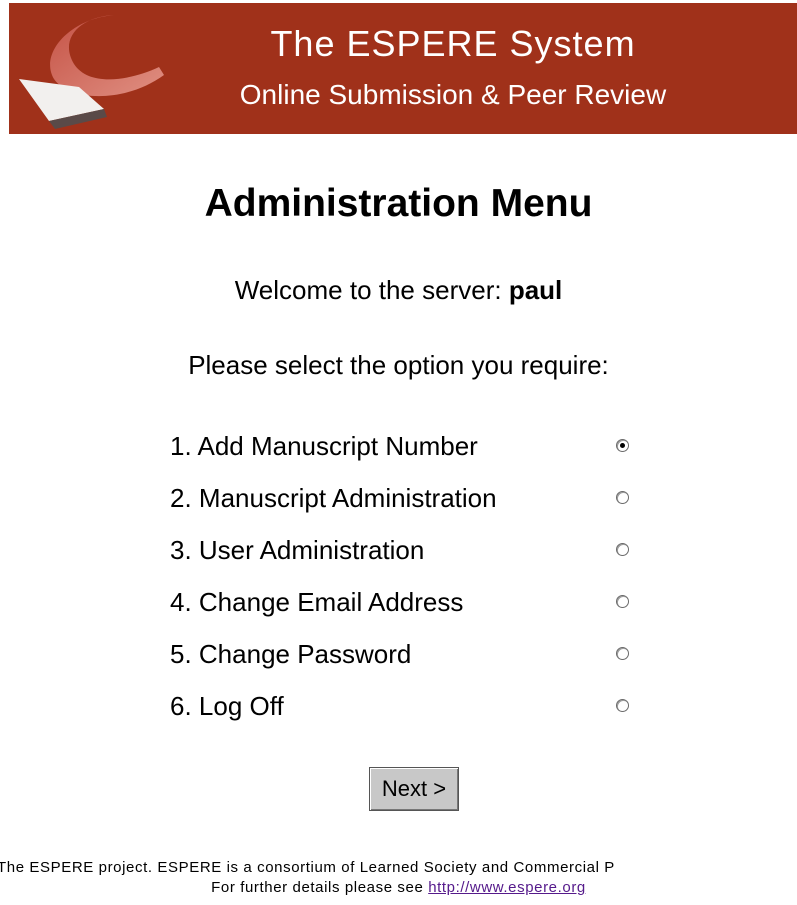  I want to click on page-title: Administration Menu, so click(398, 203).